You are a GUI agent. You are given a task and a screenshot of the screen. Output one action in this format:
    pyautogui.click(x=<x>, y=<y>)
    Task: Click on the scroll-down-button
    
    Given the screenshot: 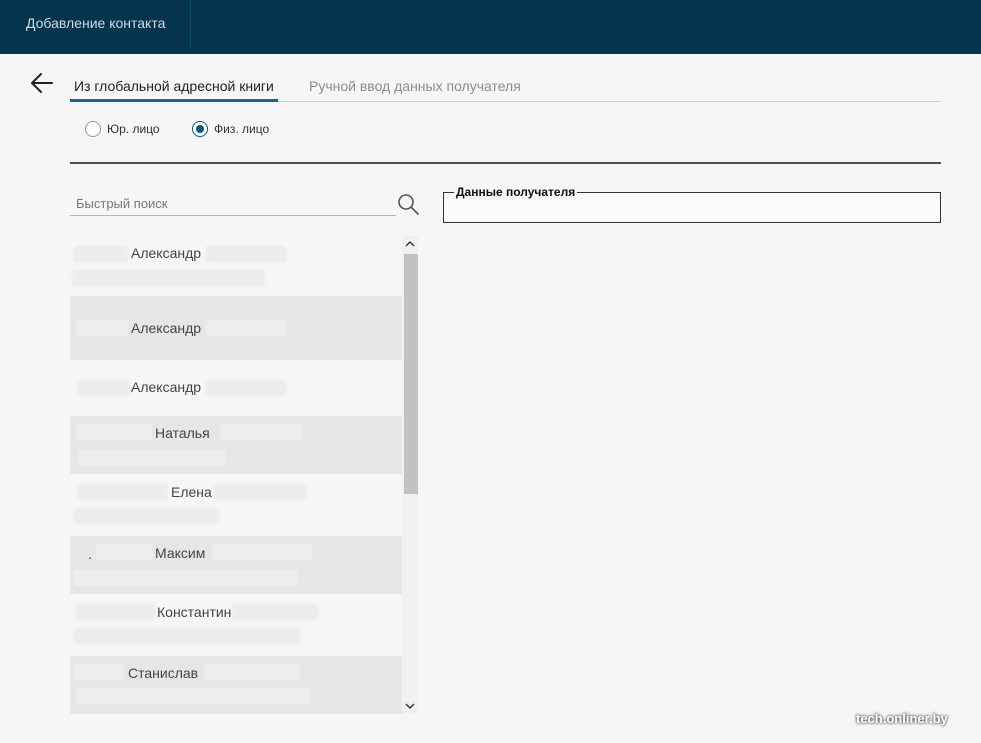 What is the action you would take?
    pyautogui.click(x=410, y=706)
    